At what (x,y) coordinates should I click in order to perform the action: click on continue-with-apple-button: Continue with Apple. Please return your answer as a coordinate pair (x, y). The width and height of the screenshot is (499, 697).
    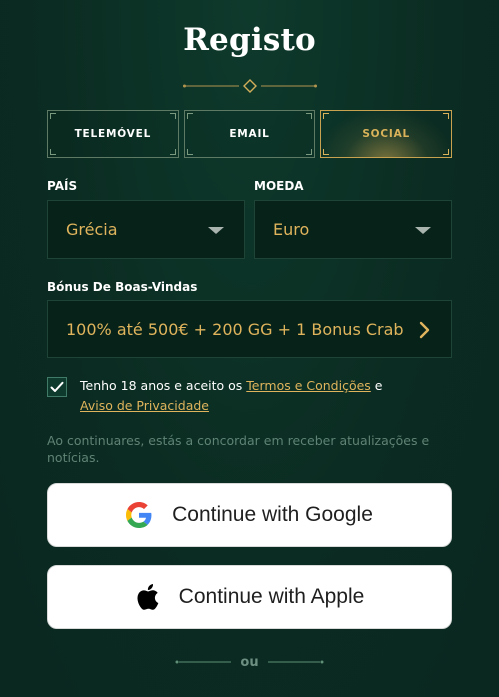
    Looking at the image, I should click on (249, 597).